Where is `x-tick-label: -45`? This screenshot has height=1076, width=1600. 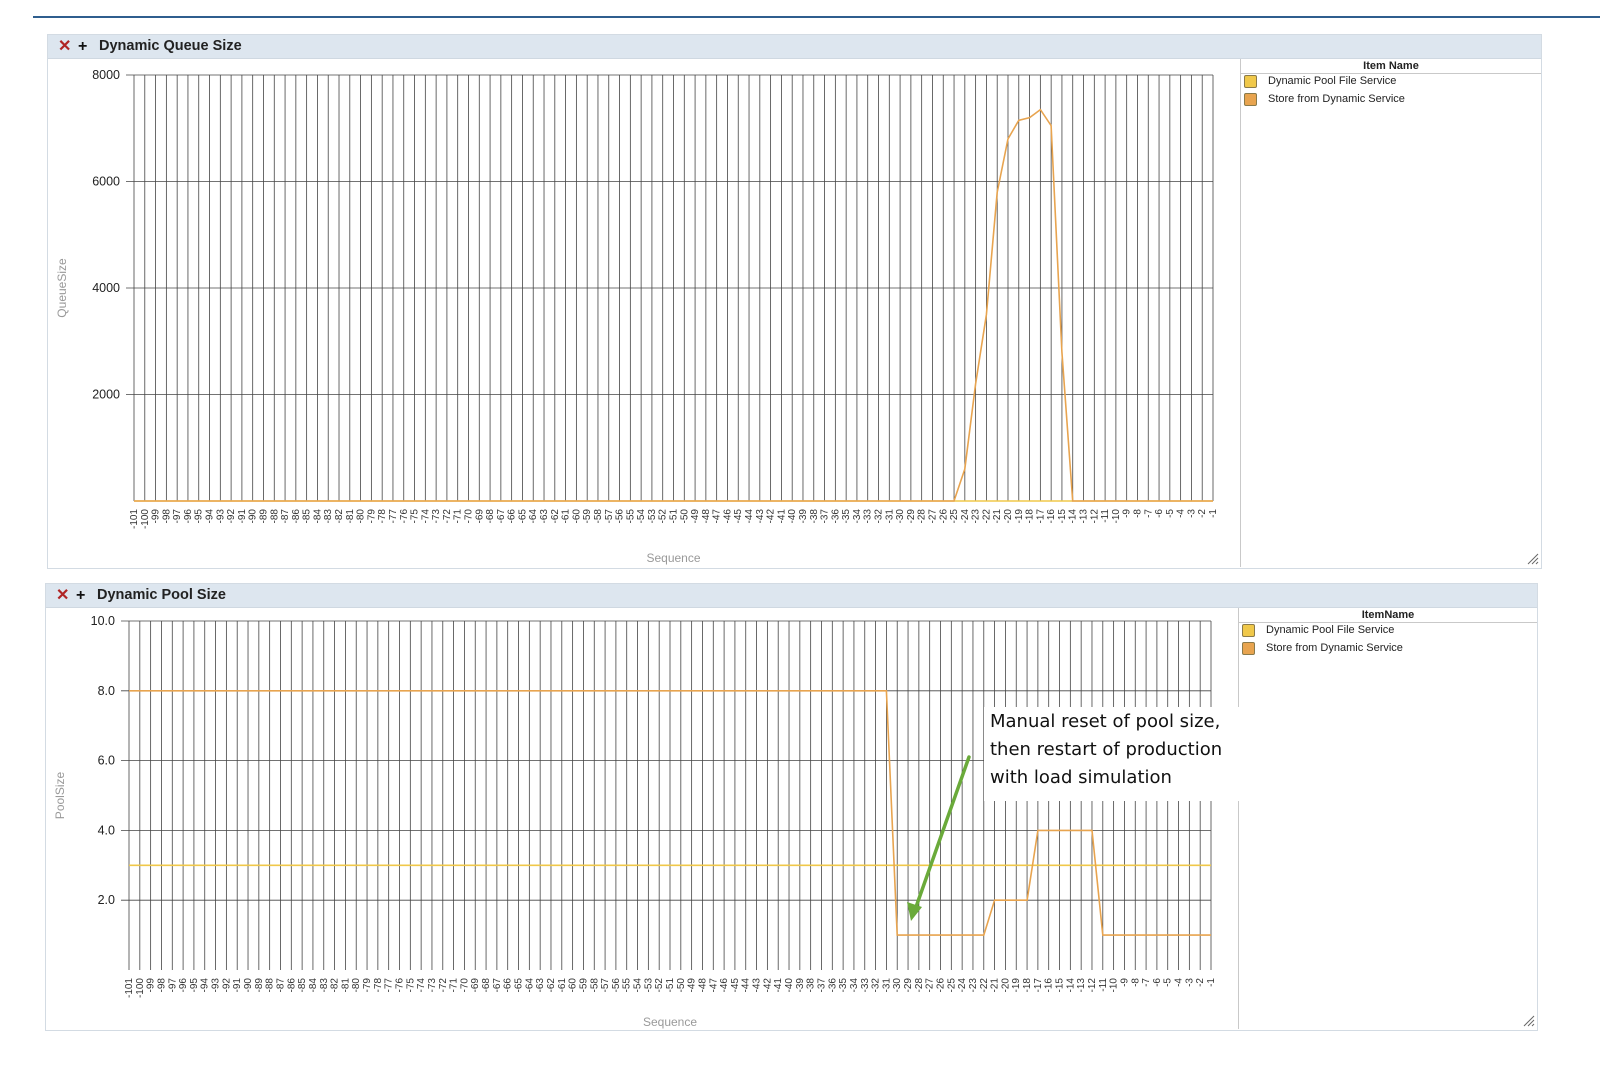
x-tick-label: -45 is located at coordinates (735, 985).